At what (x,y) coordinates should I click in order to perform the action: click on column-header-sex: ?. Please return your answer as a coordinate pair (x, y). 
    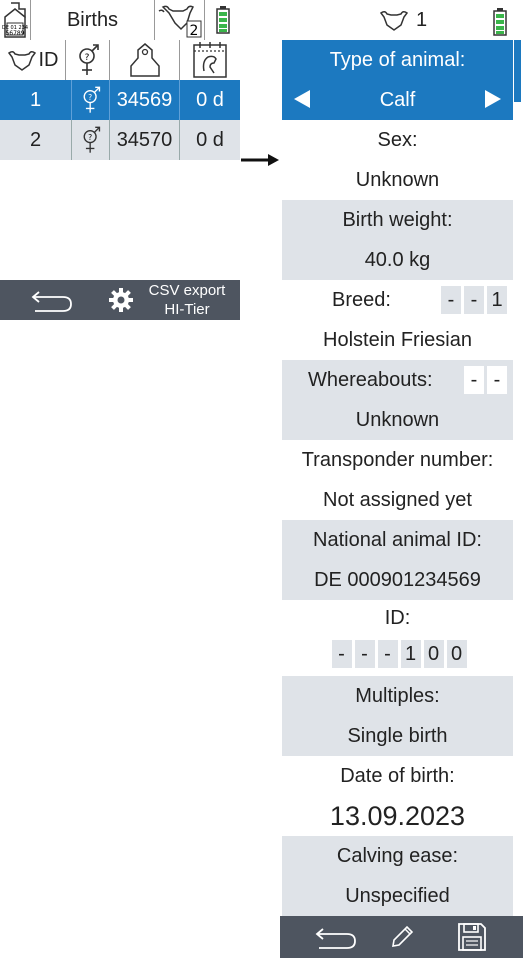
    Looking at the image, I should click on (88, 60).